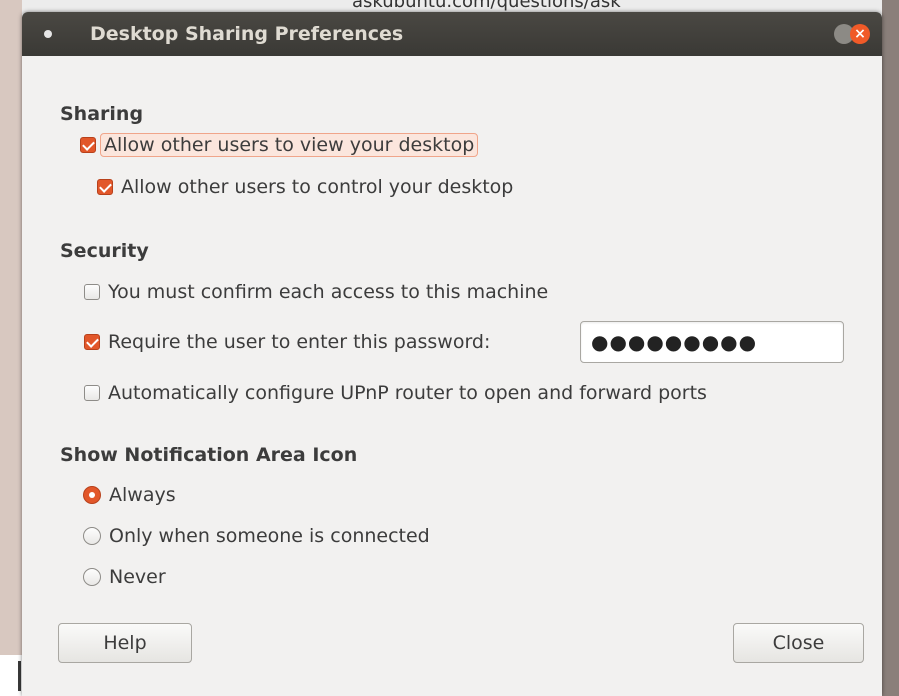 The width and height of the screenshot is (899, 696). Describe the element at coordinates (289, 145) in the screenshot. I see `allow-view-label: Allow other users to view your desktop` at that location.